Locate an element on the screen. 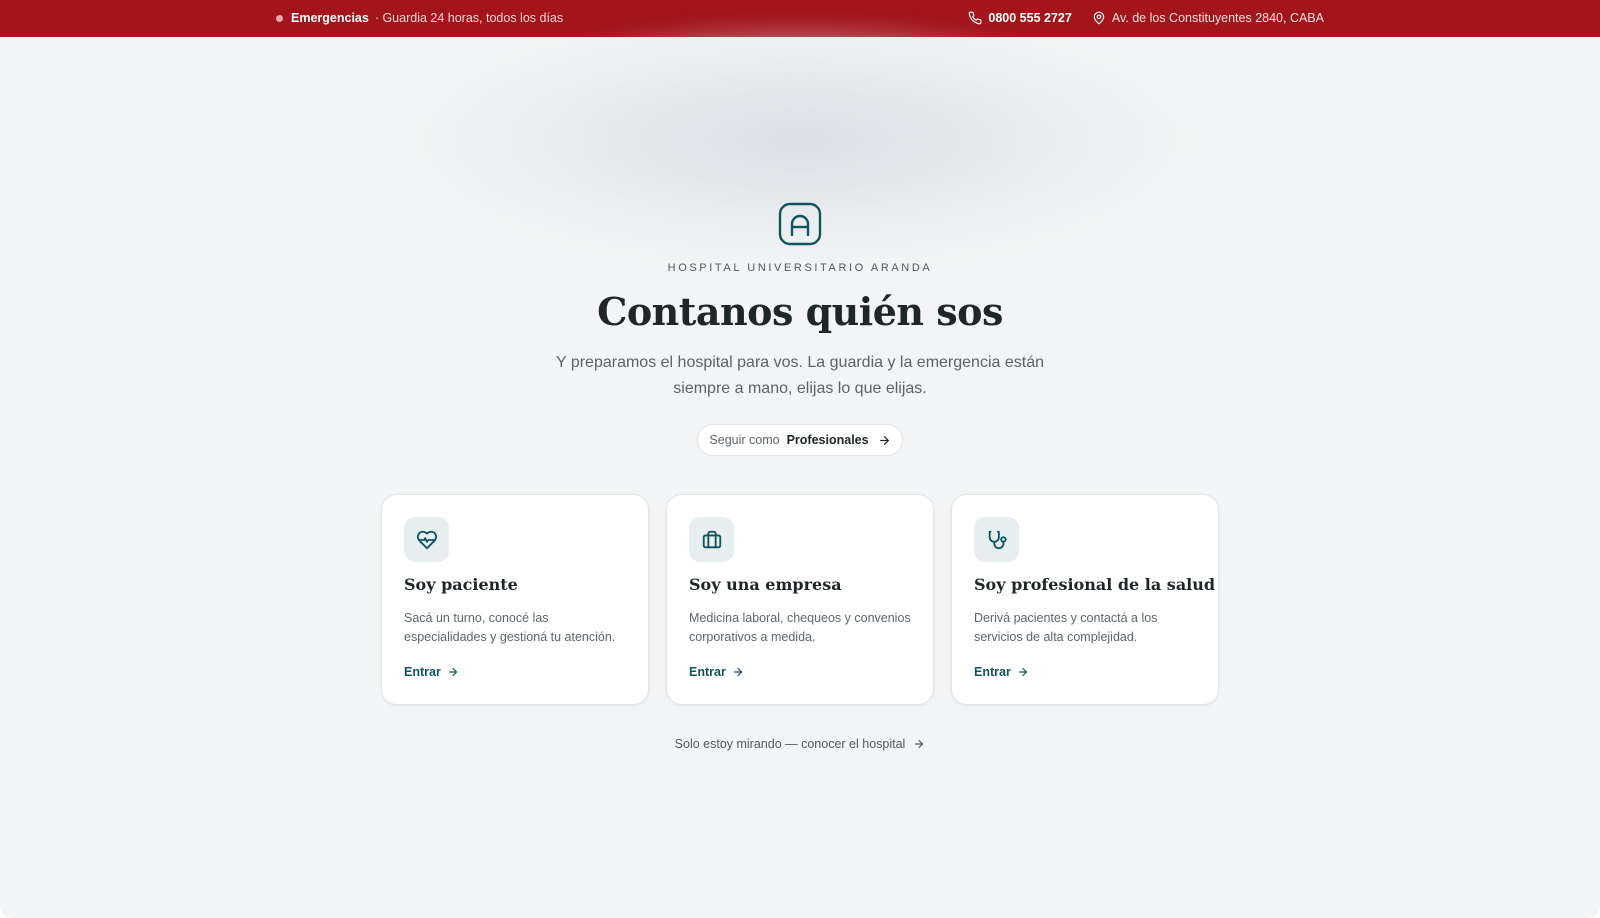 The height and width of the screenshot is (918, 1600). continue-as-prefix: Seguir como is located at coordinates (744, 440).